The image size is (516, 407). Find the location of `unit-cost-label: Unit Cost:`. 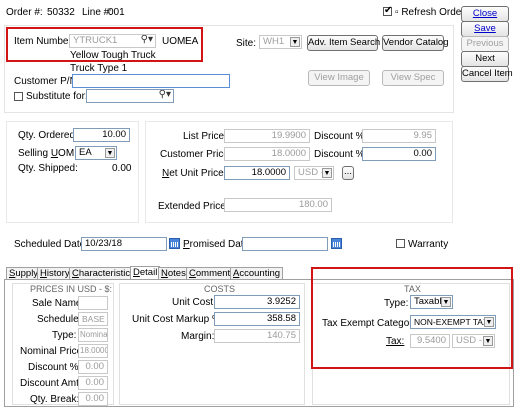

unit-cost-label: Unit Cost: is located at coordinates (194, 302).